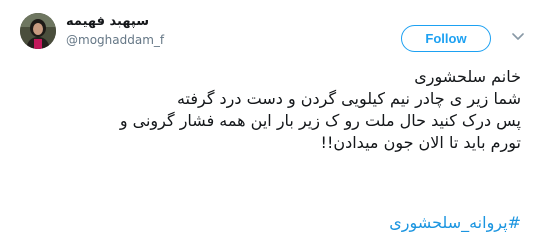  Describe the element at coordinates (518, 37) in the screenshot. I see `chevron-down-icon` at that location.